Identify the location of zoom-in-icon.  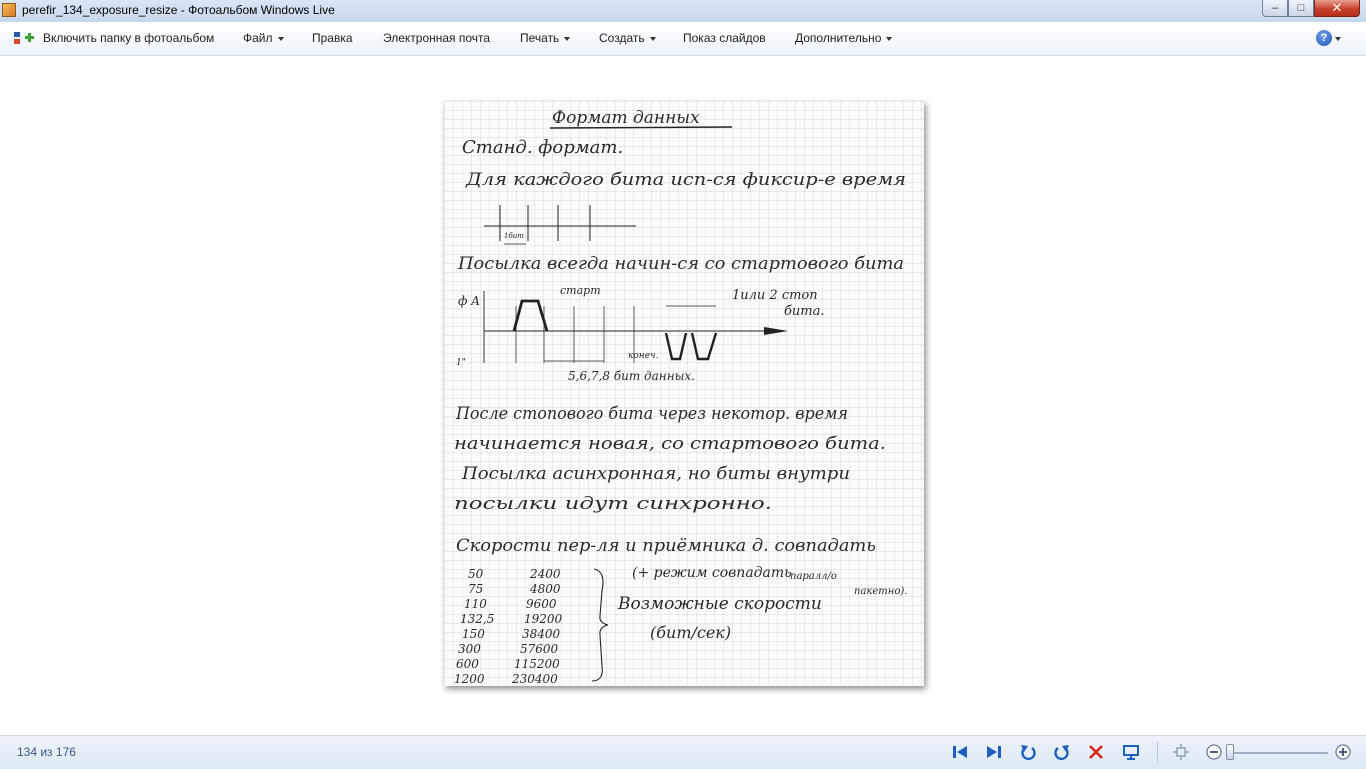
(1343, 752).